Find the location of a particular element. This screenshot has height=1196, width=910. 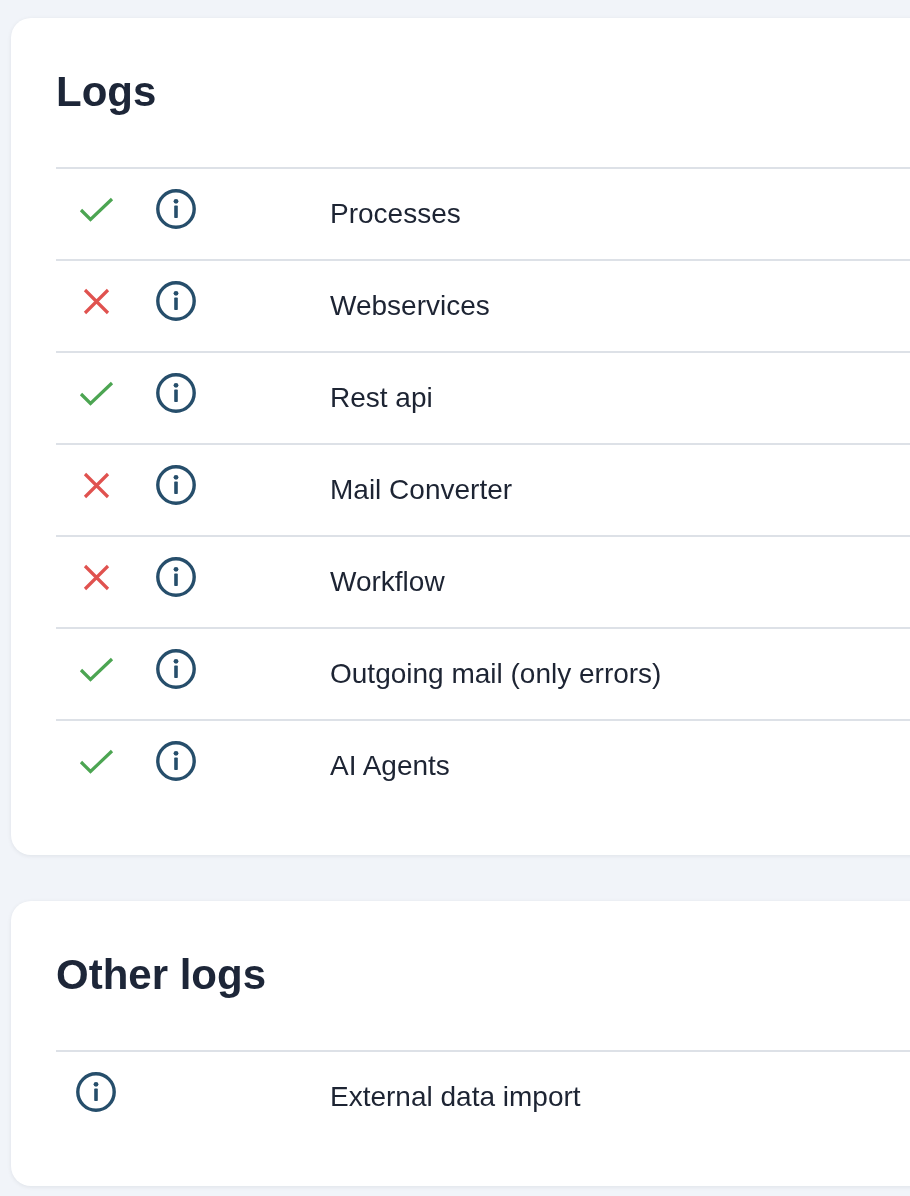

log-name: Outgoing mail (only errors) is located at coordinates (496, 674).